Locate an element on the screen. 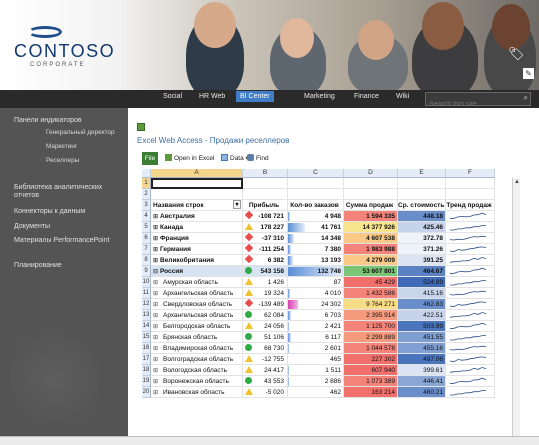 This screenshot has height=445, width=539. row-label-cell: ⊞ Амурская область is located at coordinates (197, 282).